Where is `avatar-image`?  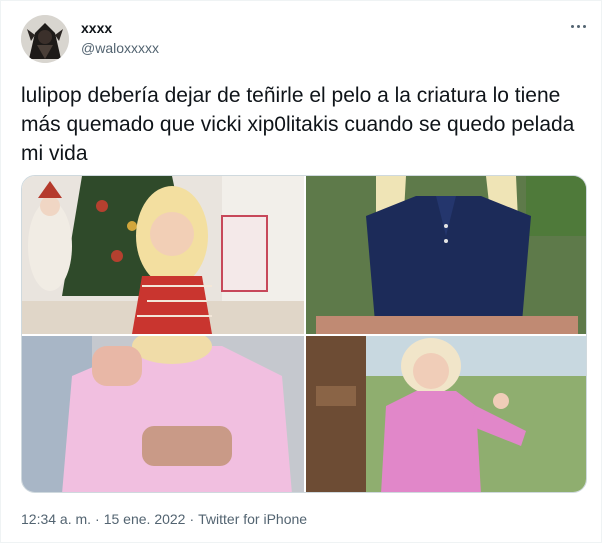
avatar-image is located at coordinates (45, 39).